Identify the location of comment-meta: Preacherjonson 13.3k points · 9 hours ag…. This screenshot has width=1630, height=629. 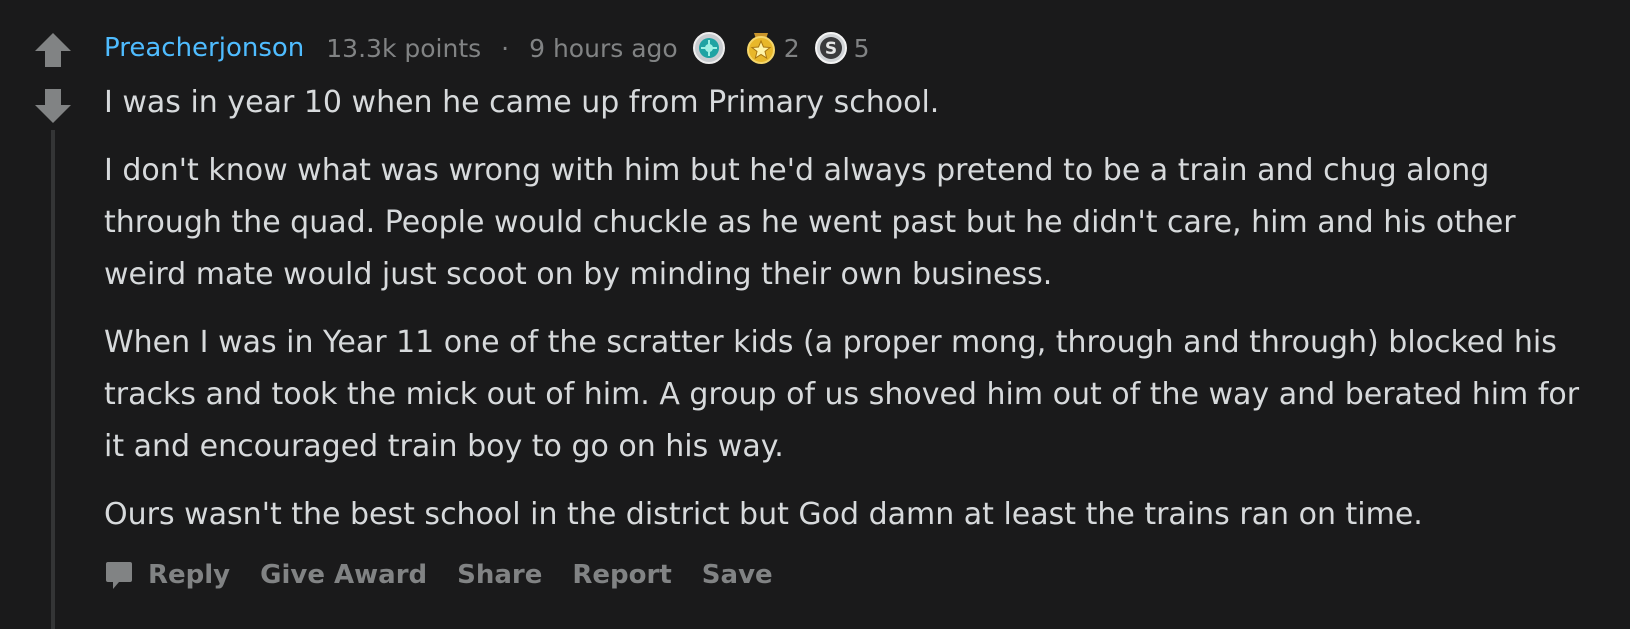
(487, 48).